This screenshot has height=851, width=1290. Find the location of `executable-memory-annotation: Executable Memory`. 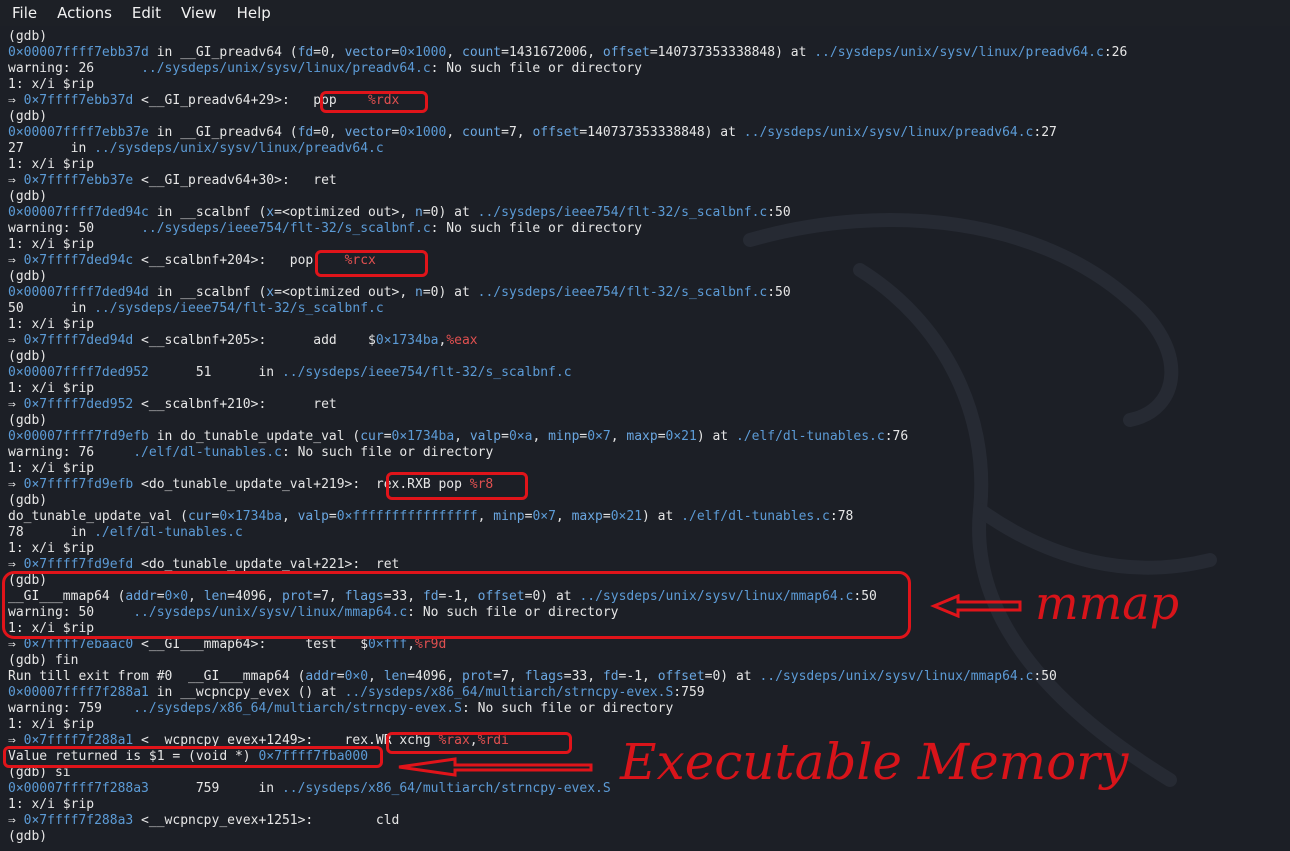

executable-memory-annotation: Executable Memory is located at coordinates (874, 762).